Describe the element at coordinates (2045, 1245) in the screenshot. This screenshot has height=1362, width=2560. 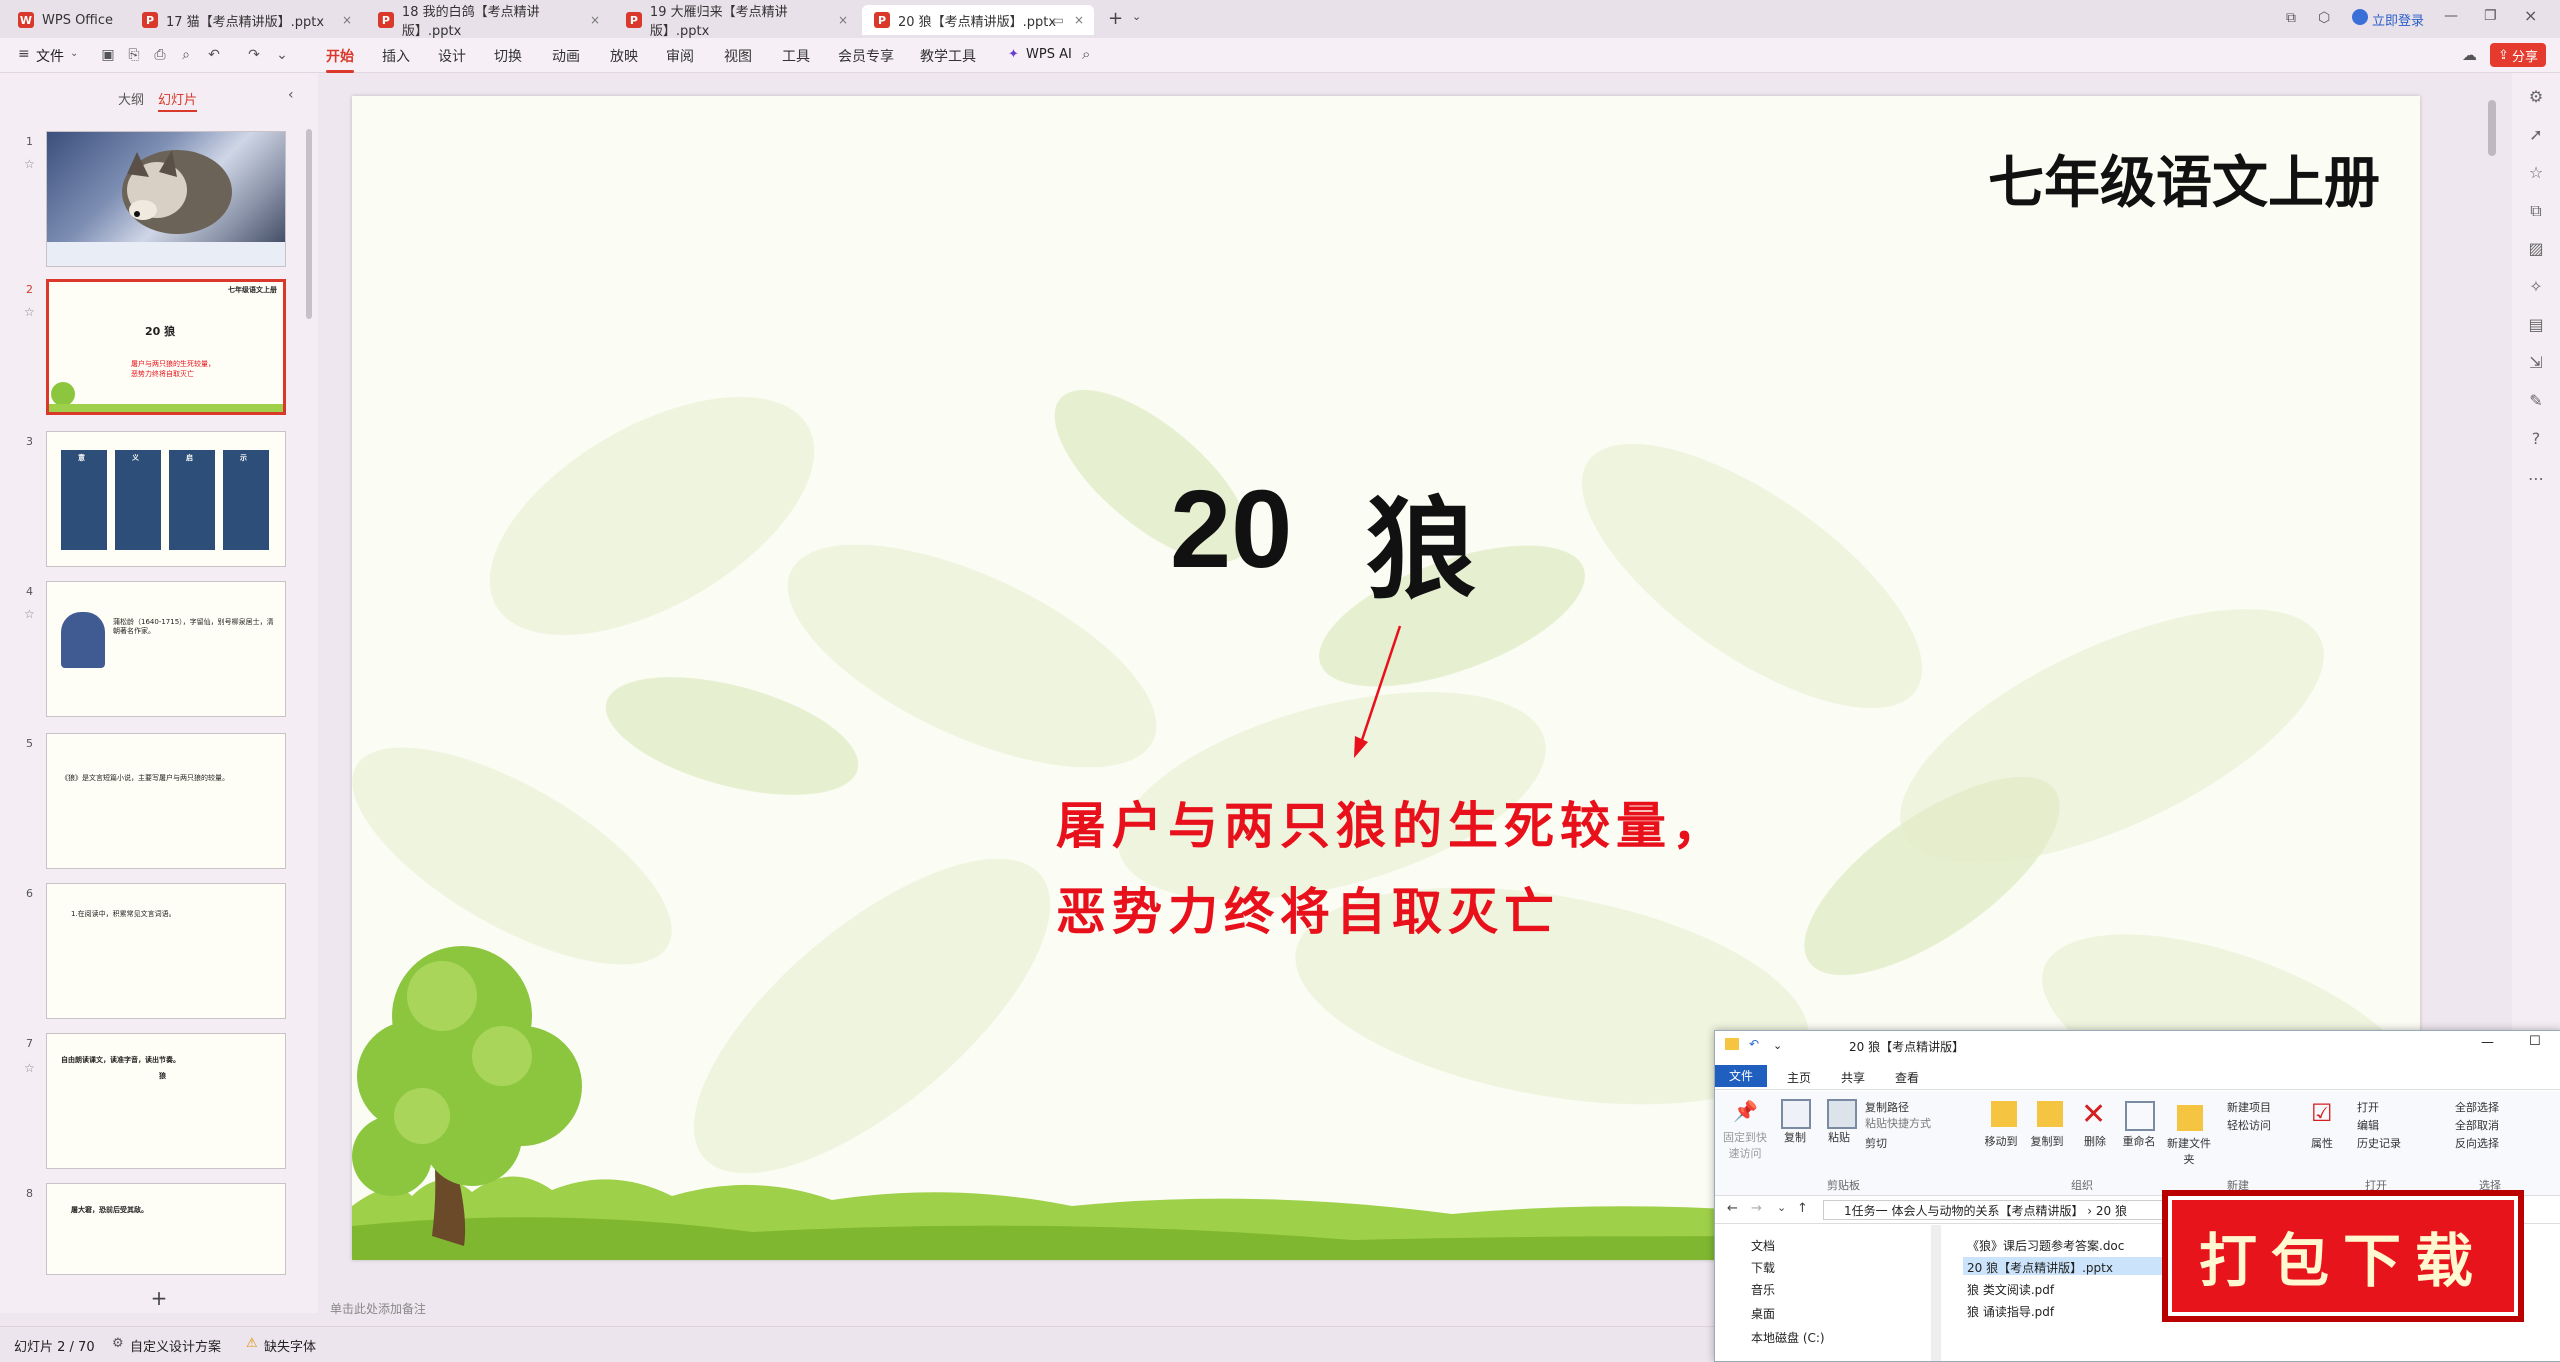
I see `file-item: 《狼》课后习题参考答案.doc` at that location.